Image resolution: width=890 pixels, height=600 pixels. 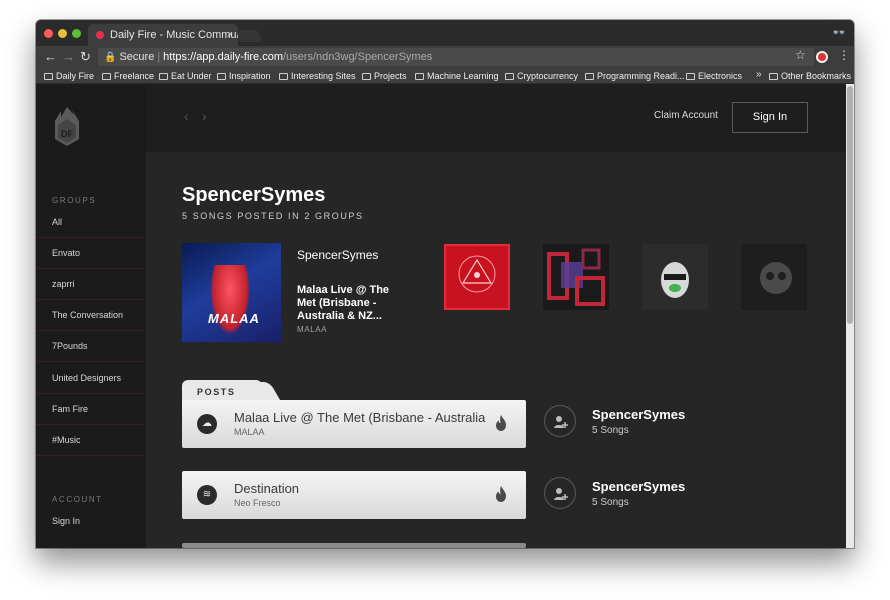 I want to click on secure-label: Secure, so click(x=137, y=57).